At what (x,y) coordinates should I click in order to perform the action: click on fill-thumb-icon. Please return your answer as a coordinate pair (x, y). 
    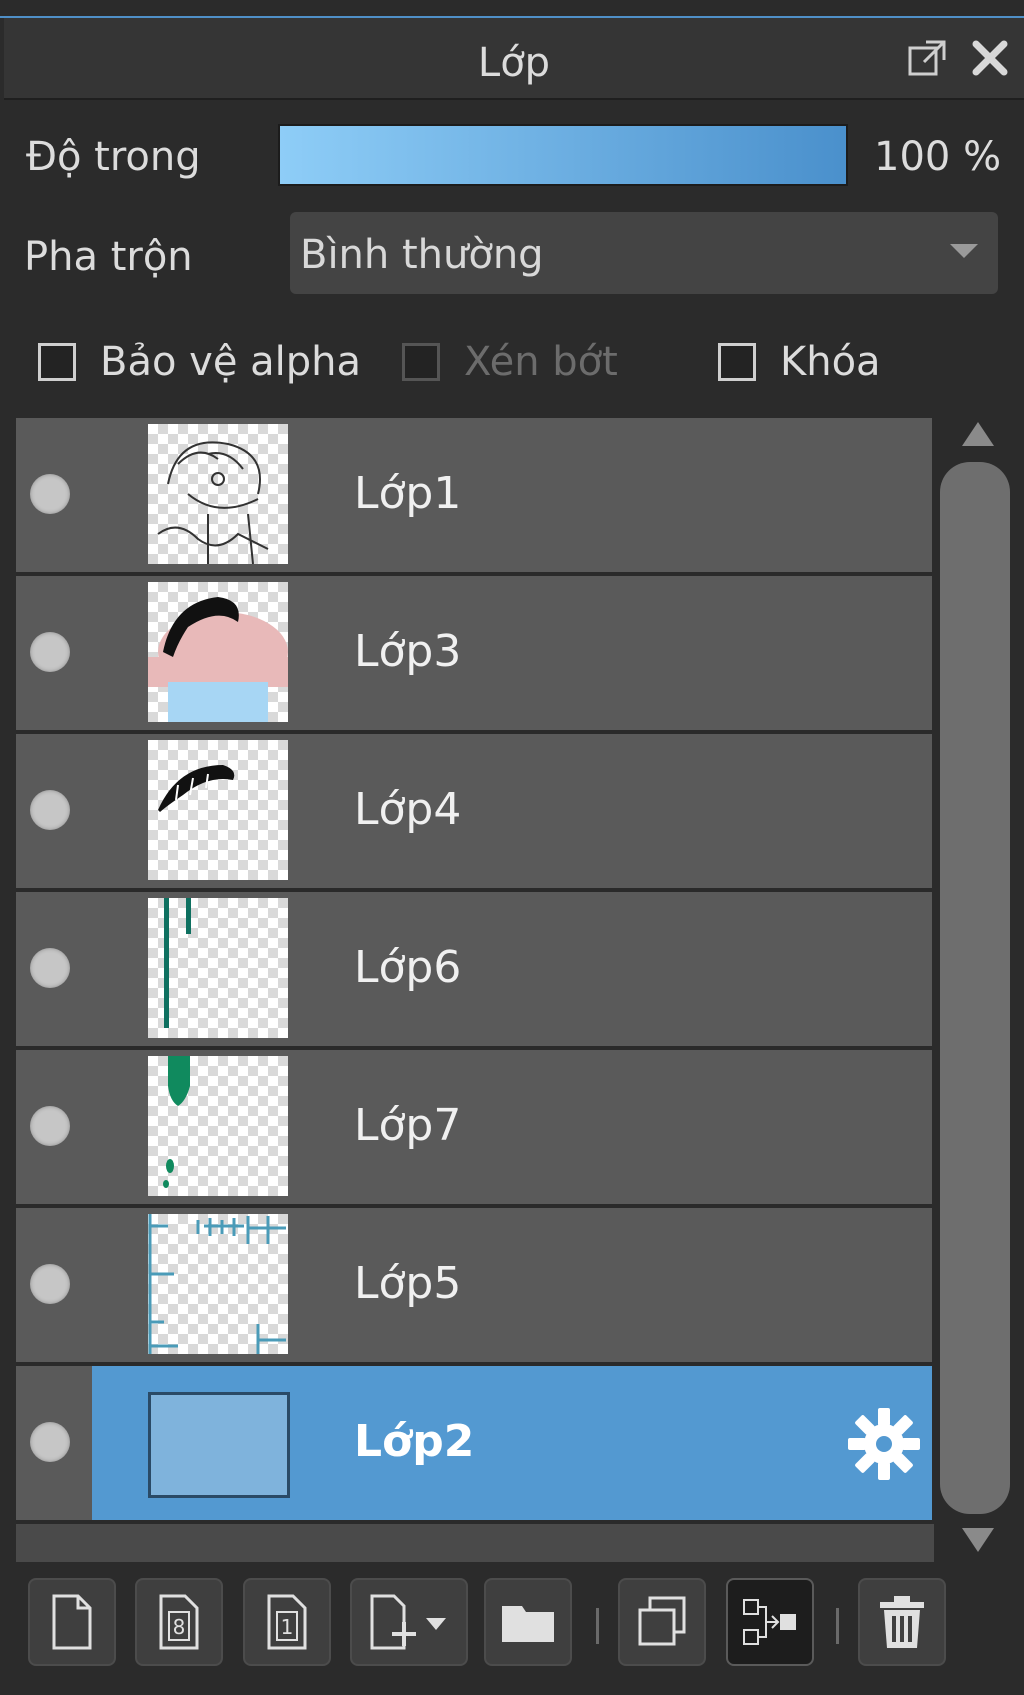
    Looking at the image, I should click on (219, 1445).